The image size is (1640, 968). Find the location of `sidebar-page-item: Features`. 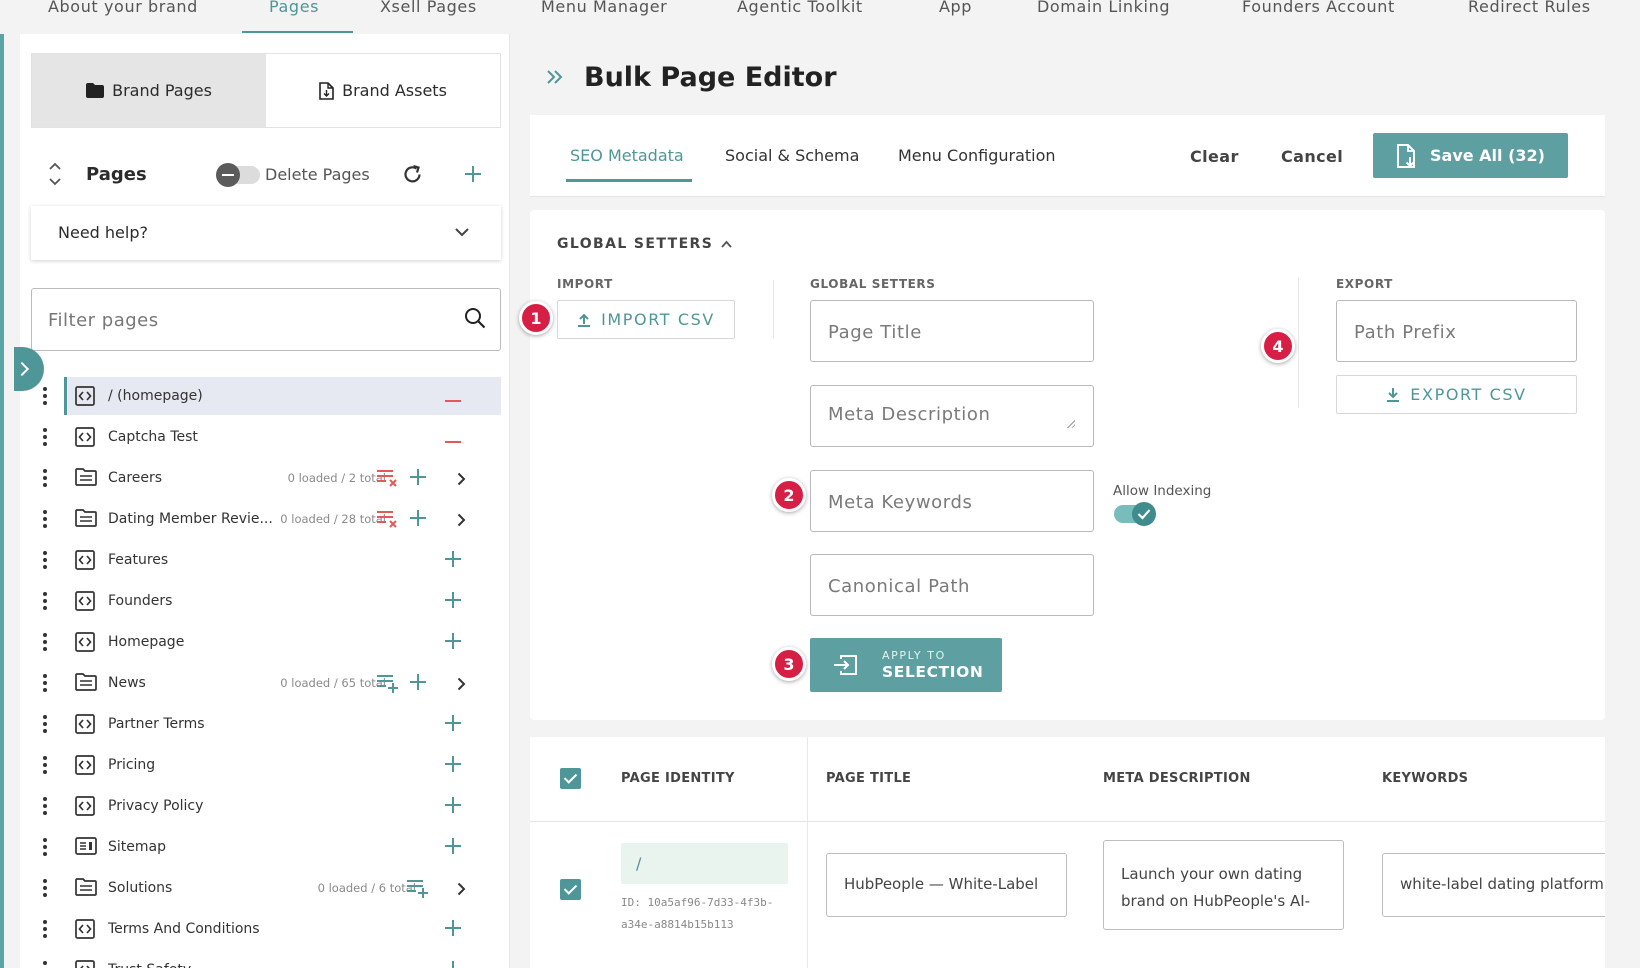

sidebar-page-item: Features is located at coordinates (265, 560).